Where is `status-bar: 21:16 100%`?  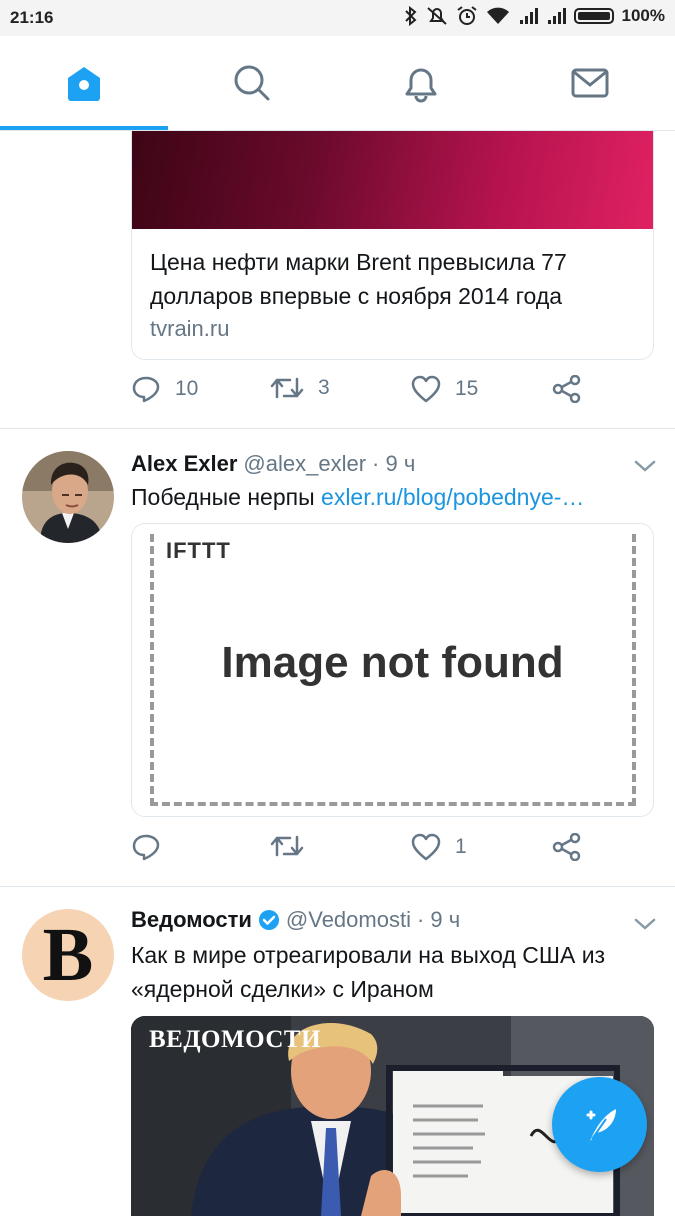
status-bar: 21:16 100% is located at coordinates (337, 18).